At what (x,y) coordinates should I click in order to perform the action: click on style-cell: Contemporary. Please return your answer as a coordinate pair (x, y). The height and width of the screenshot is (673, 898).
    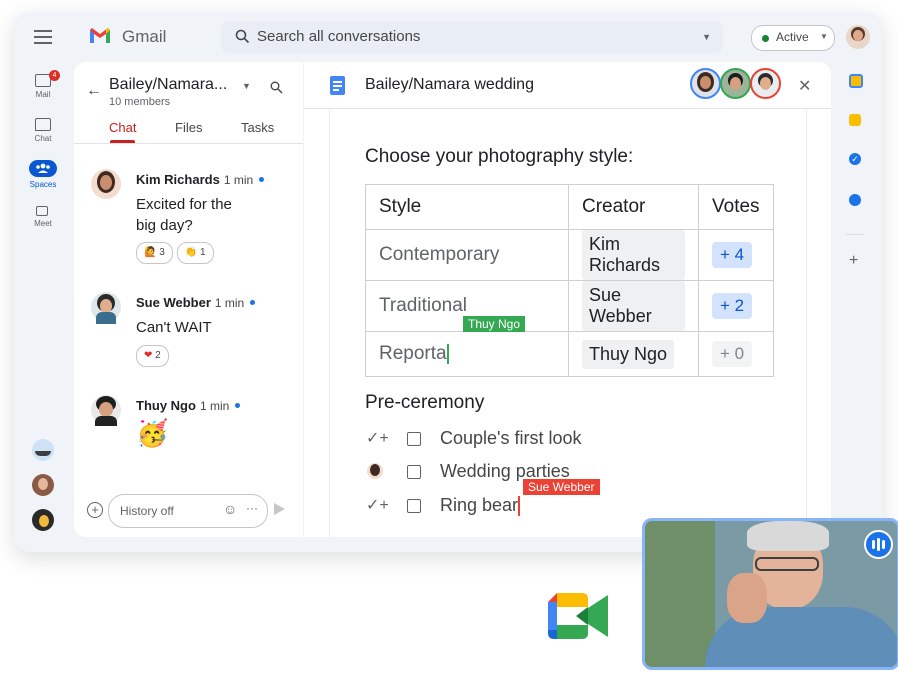
    Looking at the image, I should click on (467, 255).